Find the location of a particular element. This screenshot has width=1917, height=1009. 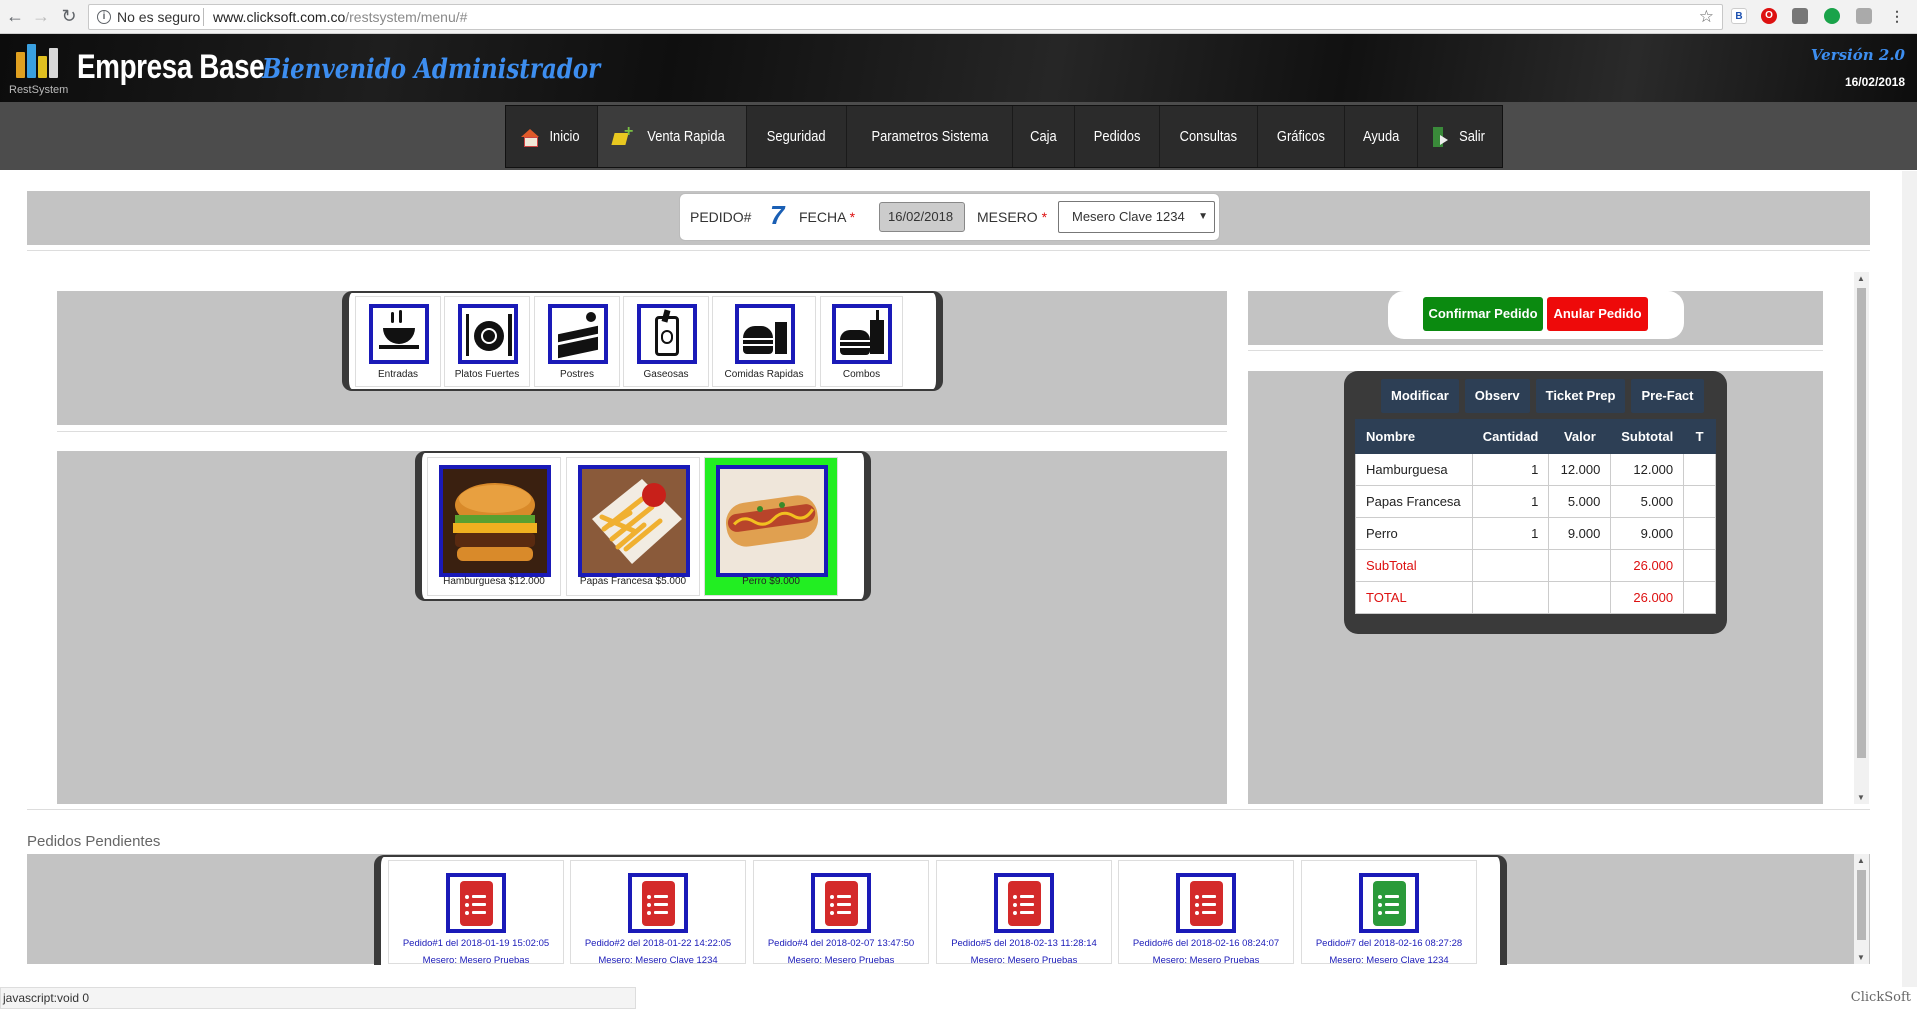

table-row: Perro 1 9.000 9.000 is located at coordinates (1535, 533).